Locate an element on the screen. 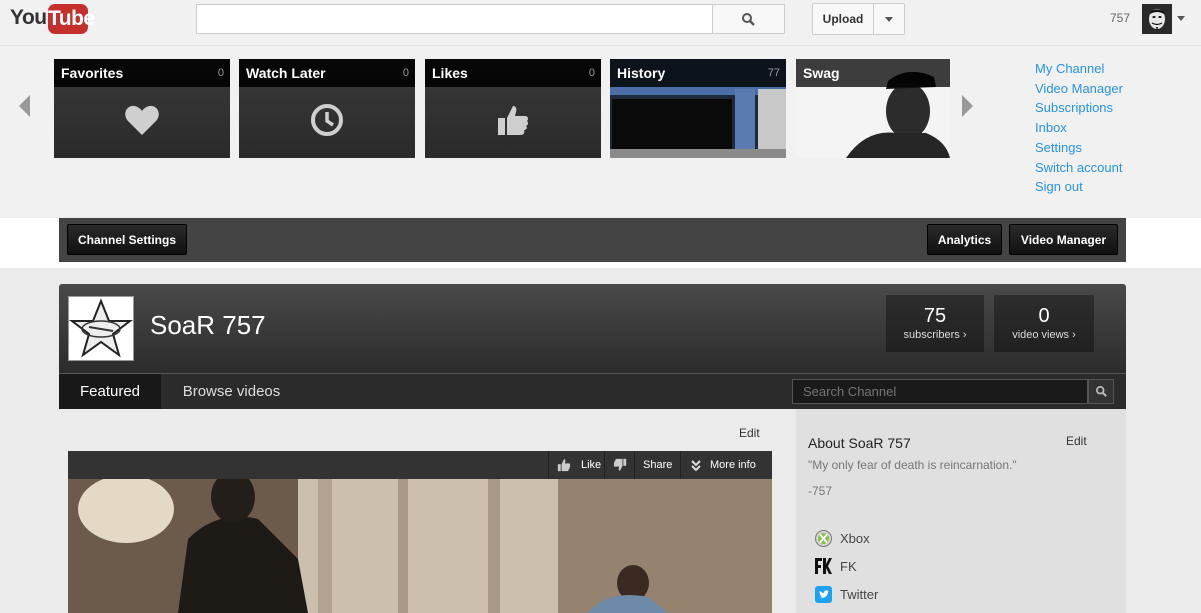  chevron-down-icon is located at coordinates (889, 19).